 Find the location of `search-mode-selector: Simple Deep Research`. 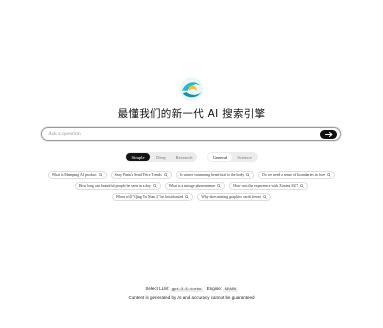

search-mode-selector: Simple Deep Research is located at coordinates (161, 157).